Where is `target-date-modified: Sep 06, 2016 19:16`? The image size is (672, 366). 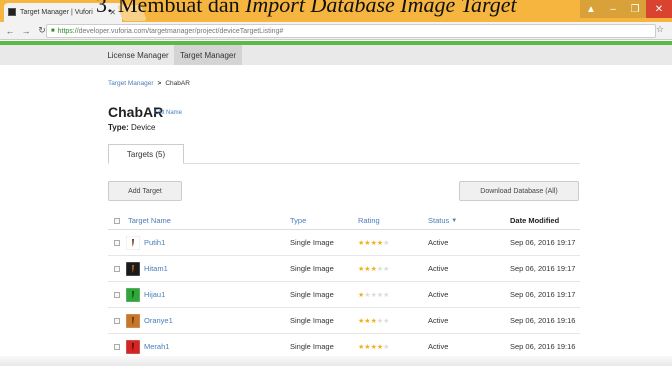
target-date-modified: Sep 06, 2016 19:16 is located at coordinates (543, 320).